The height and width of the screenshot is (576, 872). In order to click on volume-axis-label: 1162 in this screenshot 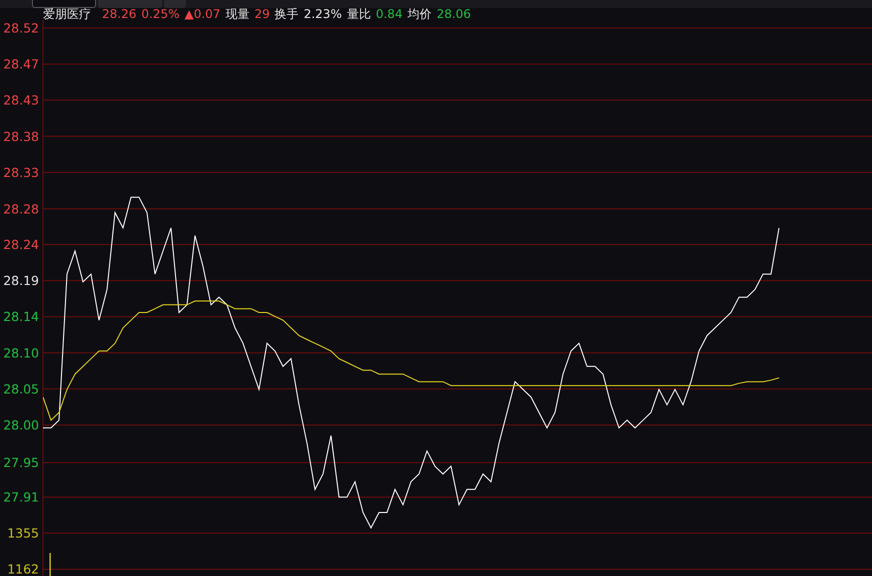, I will do `click(23, 569)`.